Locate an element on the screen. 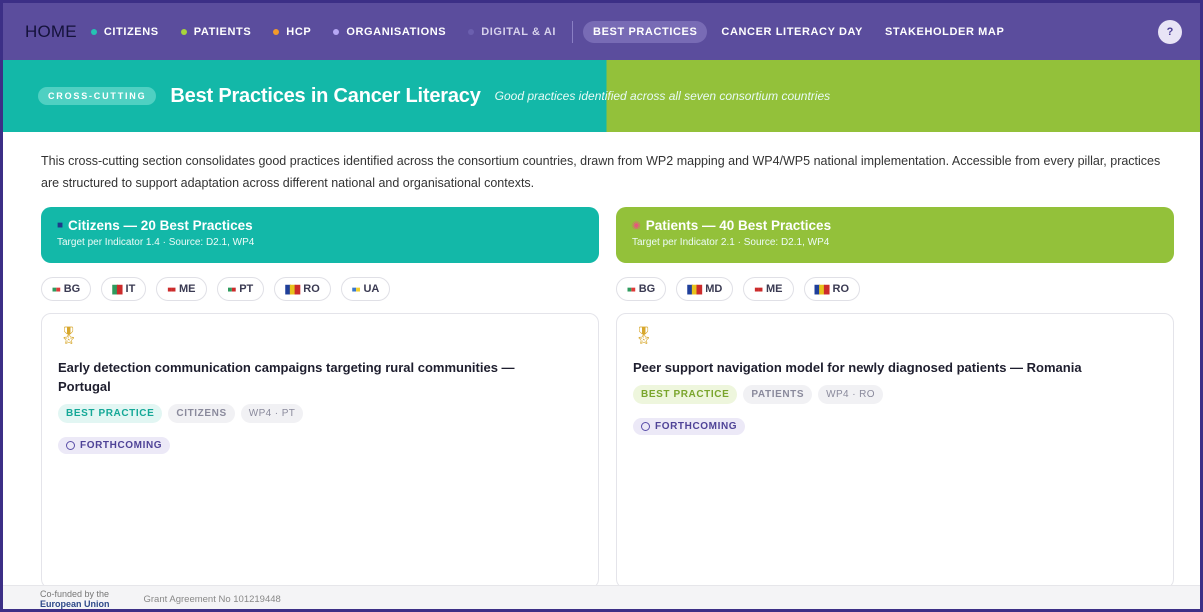  section-badge: CROSS-CUTTING is located at coordinates (97, 96).